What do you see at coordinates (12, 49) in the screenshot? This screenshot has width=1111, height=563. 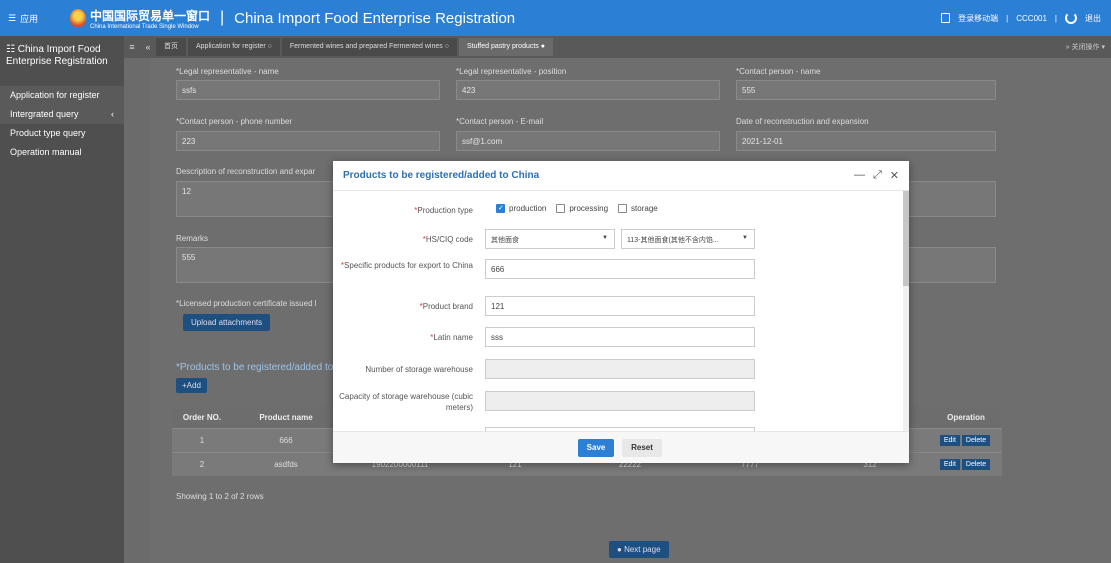 I see `list-icon: ☷` at bounding box center [12, 49].